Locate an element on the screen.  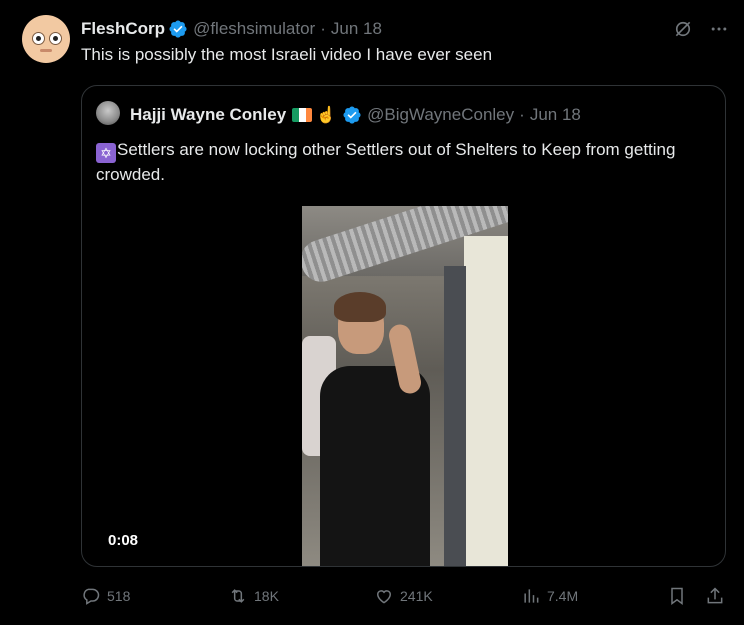
ireland-flag-icon is located at coordinates (302, 115).